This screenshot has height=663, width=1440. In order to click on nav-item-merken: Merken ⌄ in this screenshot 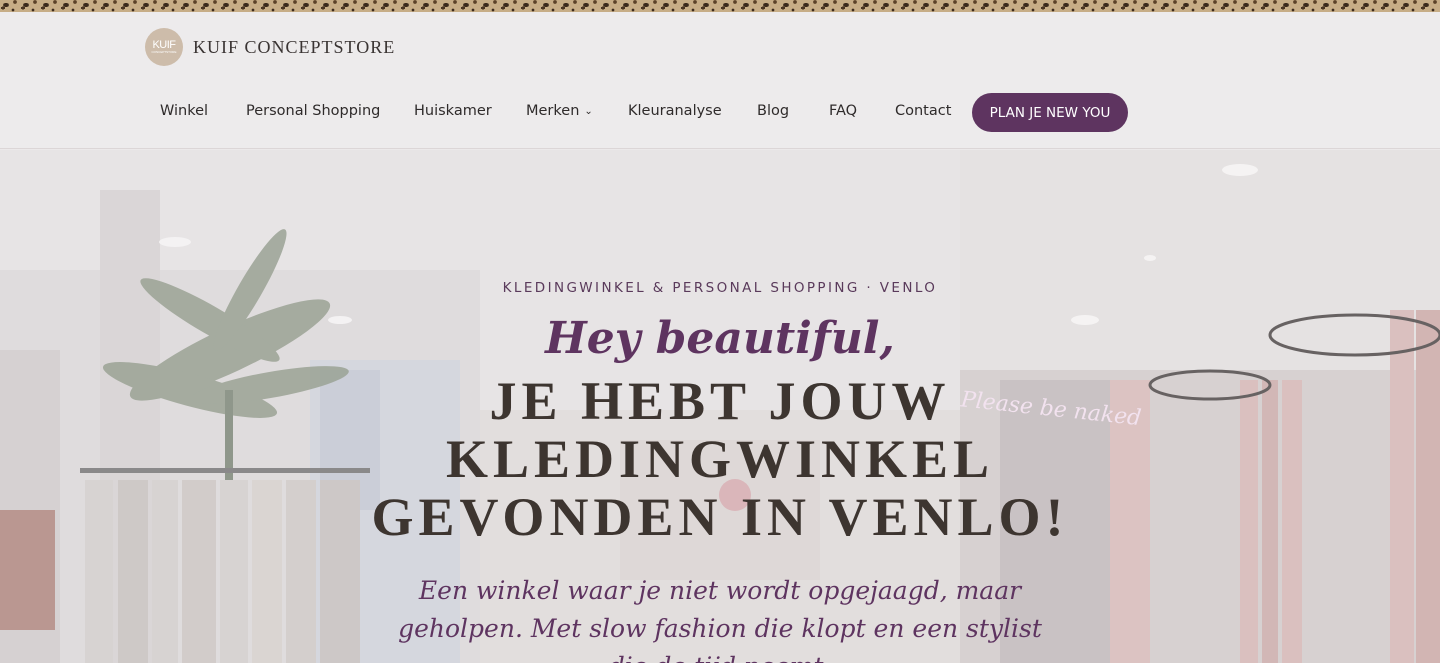, I will do `click(559, 111)`.